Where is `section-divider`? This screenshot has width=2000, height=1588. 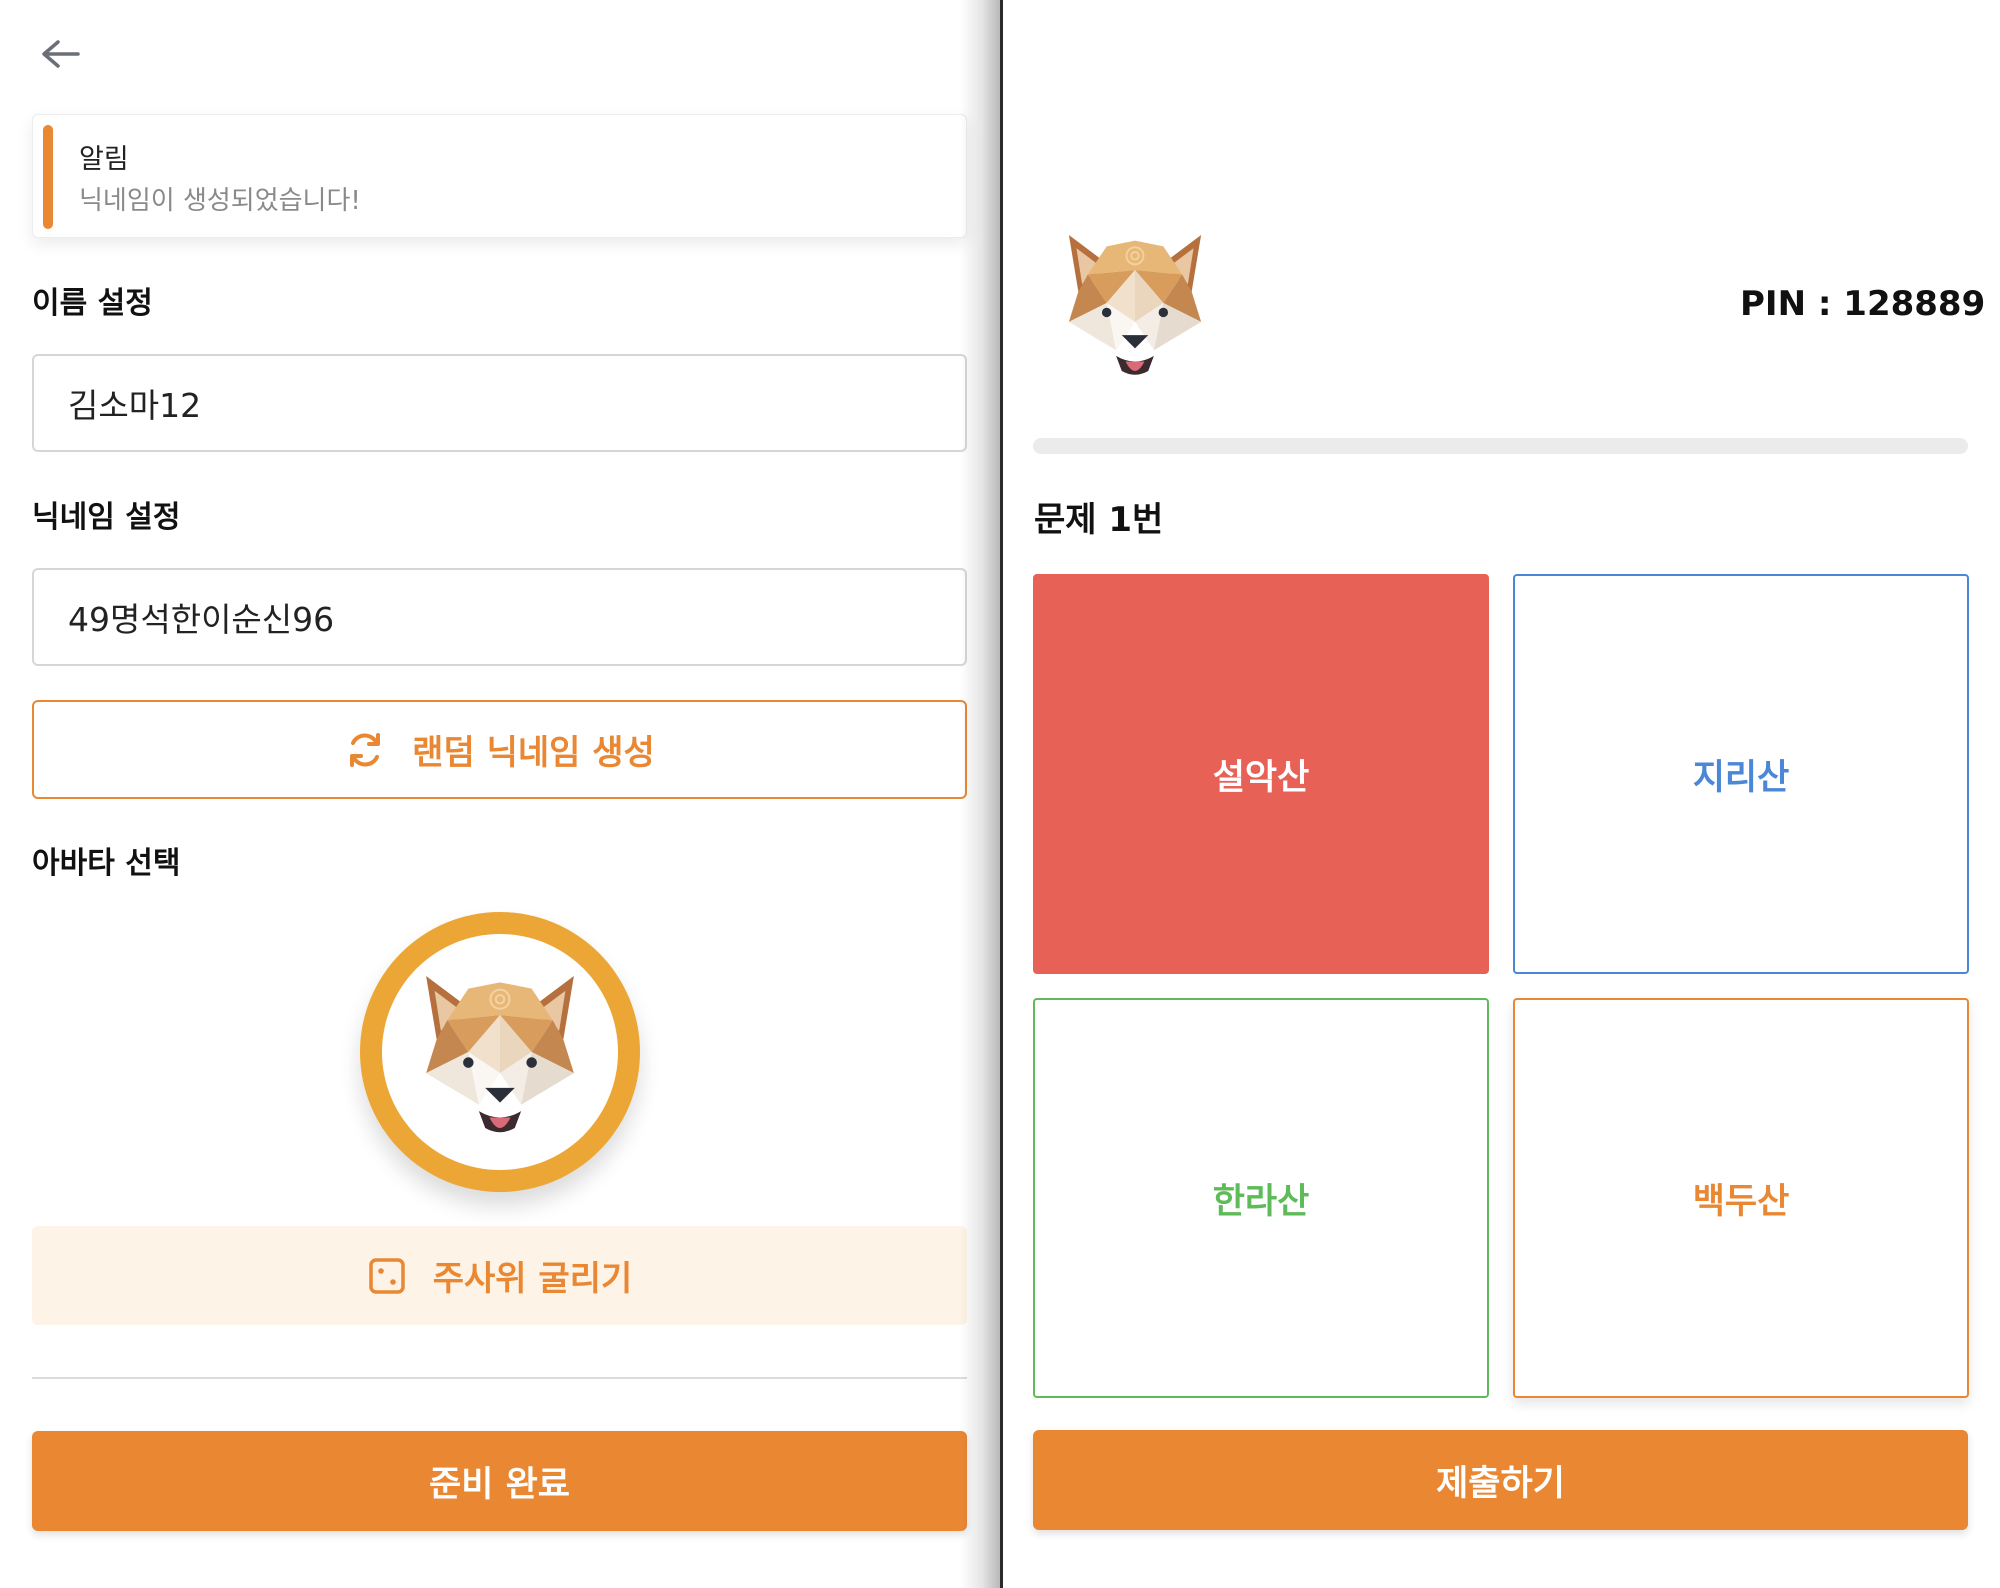 section-divider is located at coordinates (499, 1378).